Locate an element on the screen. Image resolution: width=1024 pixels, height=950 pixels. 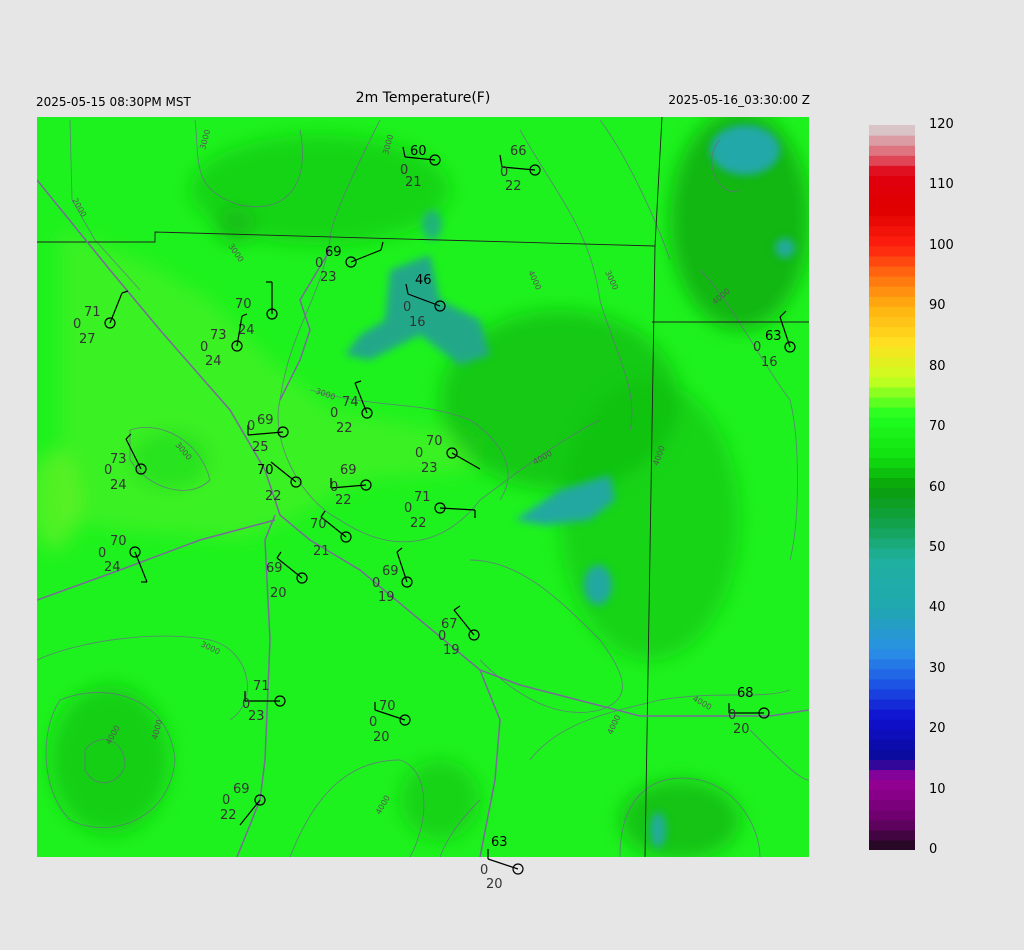
station-temperature: 71 is located at coordinates (422, 497).